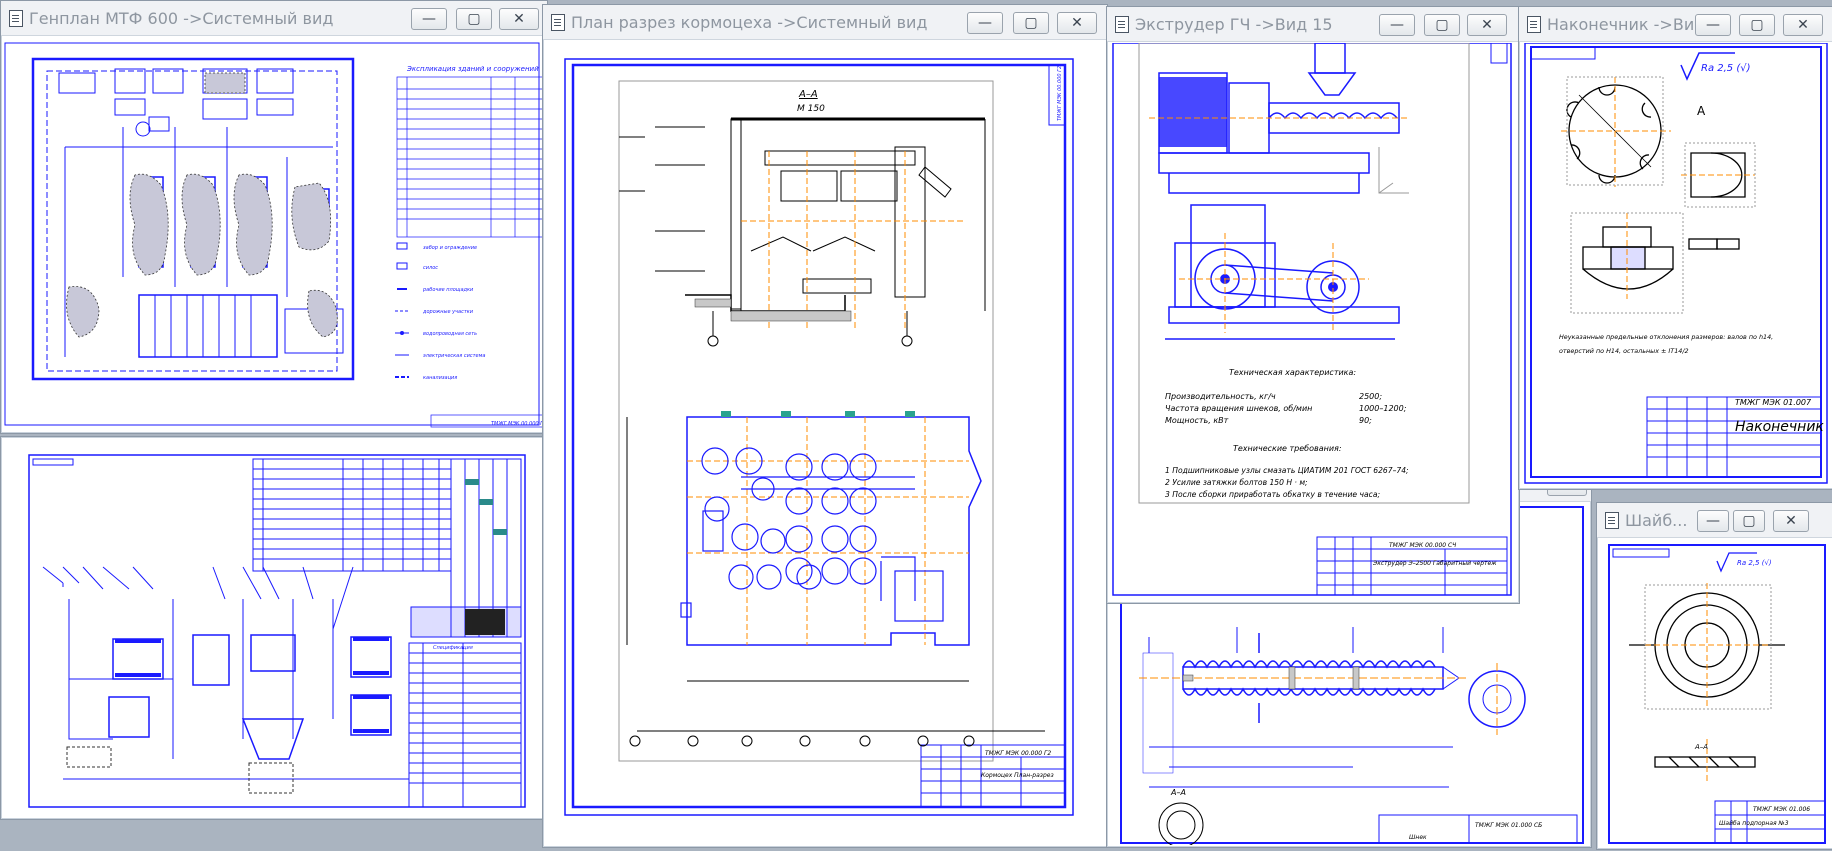 This screenshot has height=851, width=1832. Describe the element at coordinates (808, 94) in the screenshot. I see `section-title: А–А` at that location.